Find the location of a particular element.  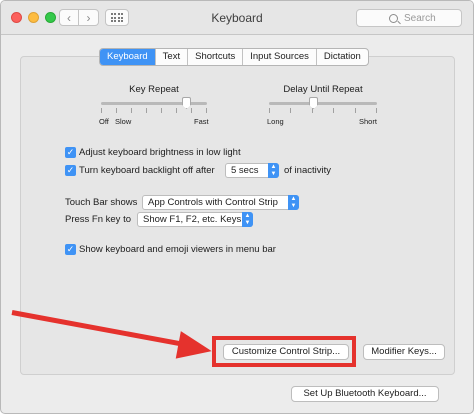

adjust-brightness-checkbox: ✓ is located at coordinates (70, 152).